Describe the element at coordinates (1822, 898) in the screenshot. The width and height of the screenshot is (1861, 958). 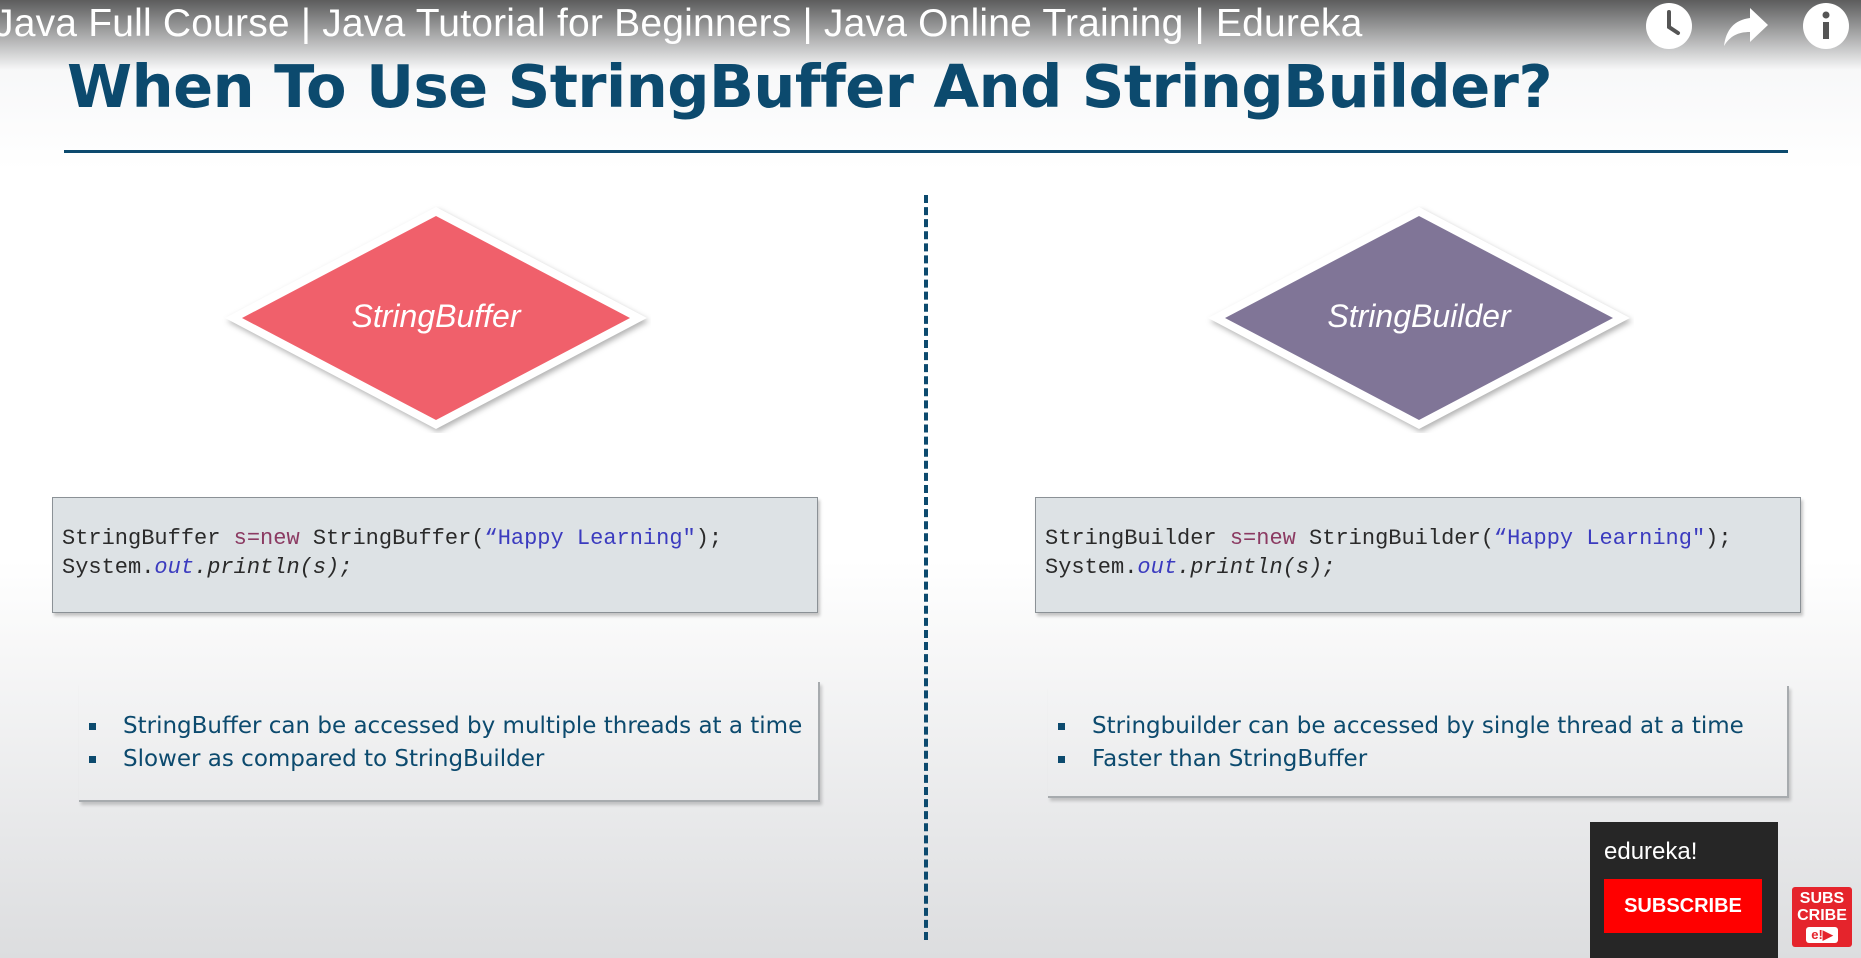
I see `badge-text: SUBS` at that location.